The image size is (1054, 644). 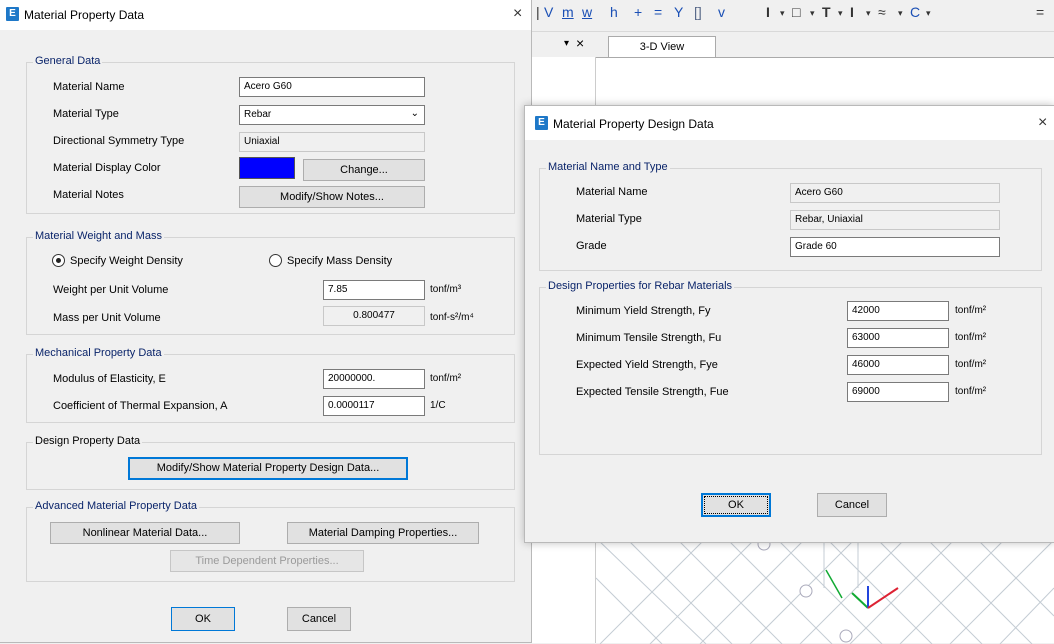 What do you see at coordinates (446, 378) in the screenshot?
I see `modulus-unit: tonf/m²` at bounding box center [446, 378].